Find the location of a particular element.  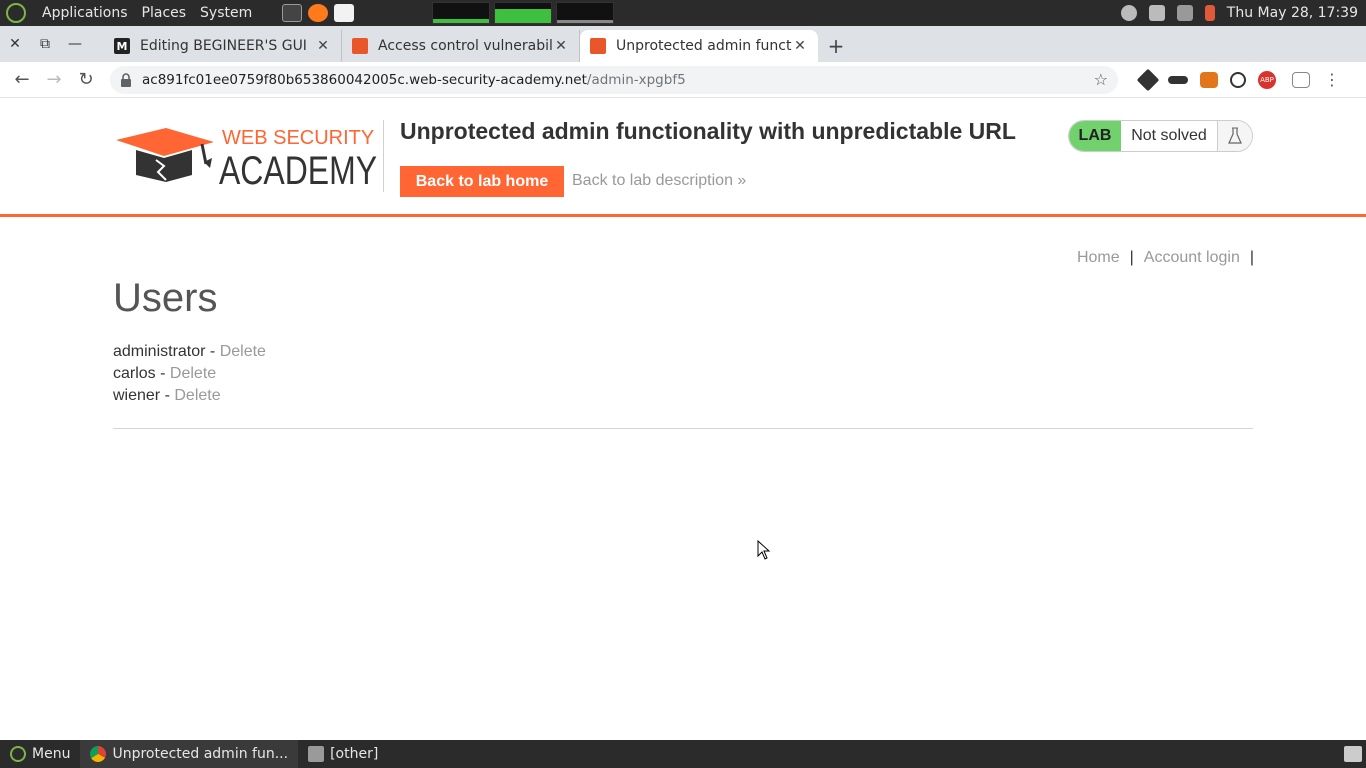

lab-badge: LAB is located at coordinates (1095, 136).